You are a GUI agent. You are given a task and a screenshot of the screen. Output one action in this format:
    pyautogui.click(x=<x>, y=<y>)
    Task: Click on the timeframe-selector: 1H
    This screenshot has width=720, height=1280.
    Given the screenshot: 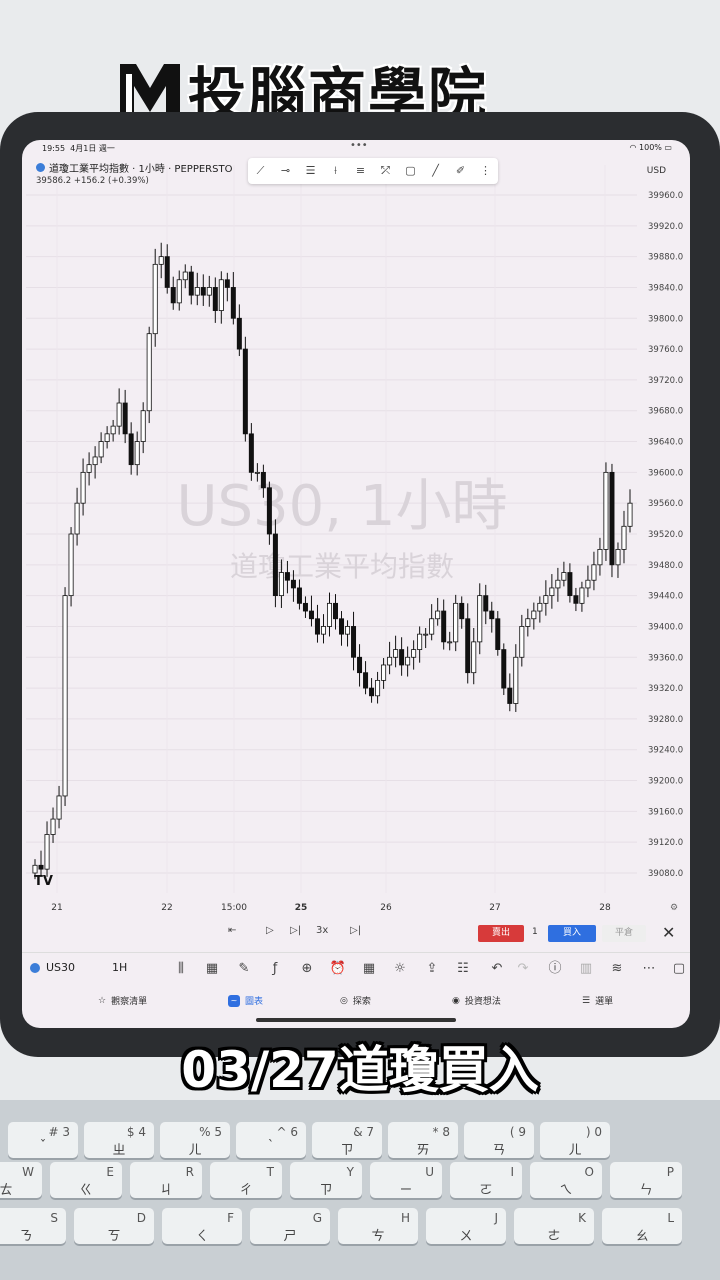 What is the action you would take?
    pyautogui.click(x=119, y=967)
    